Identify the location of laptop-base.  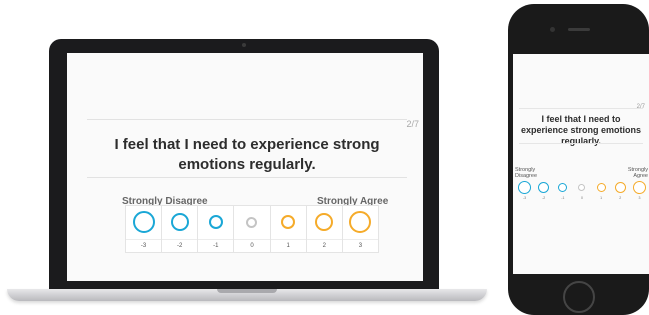
(247, 295).